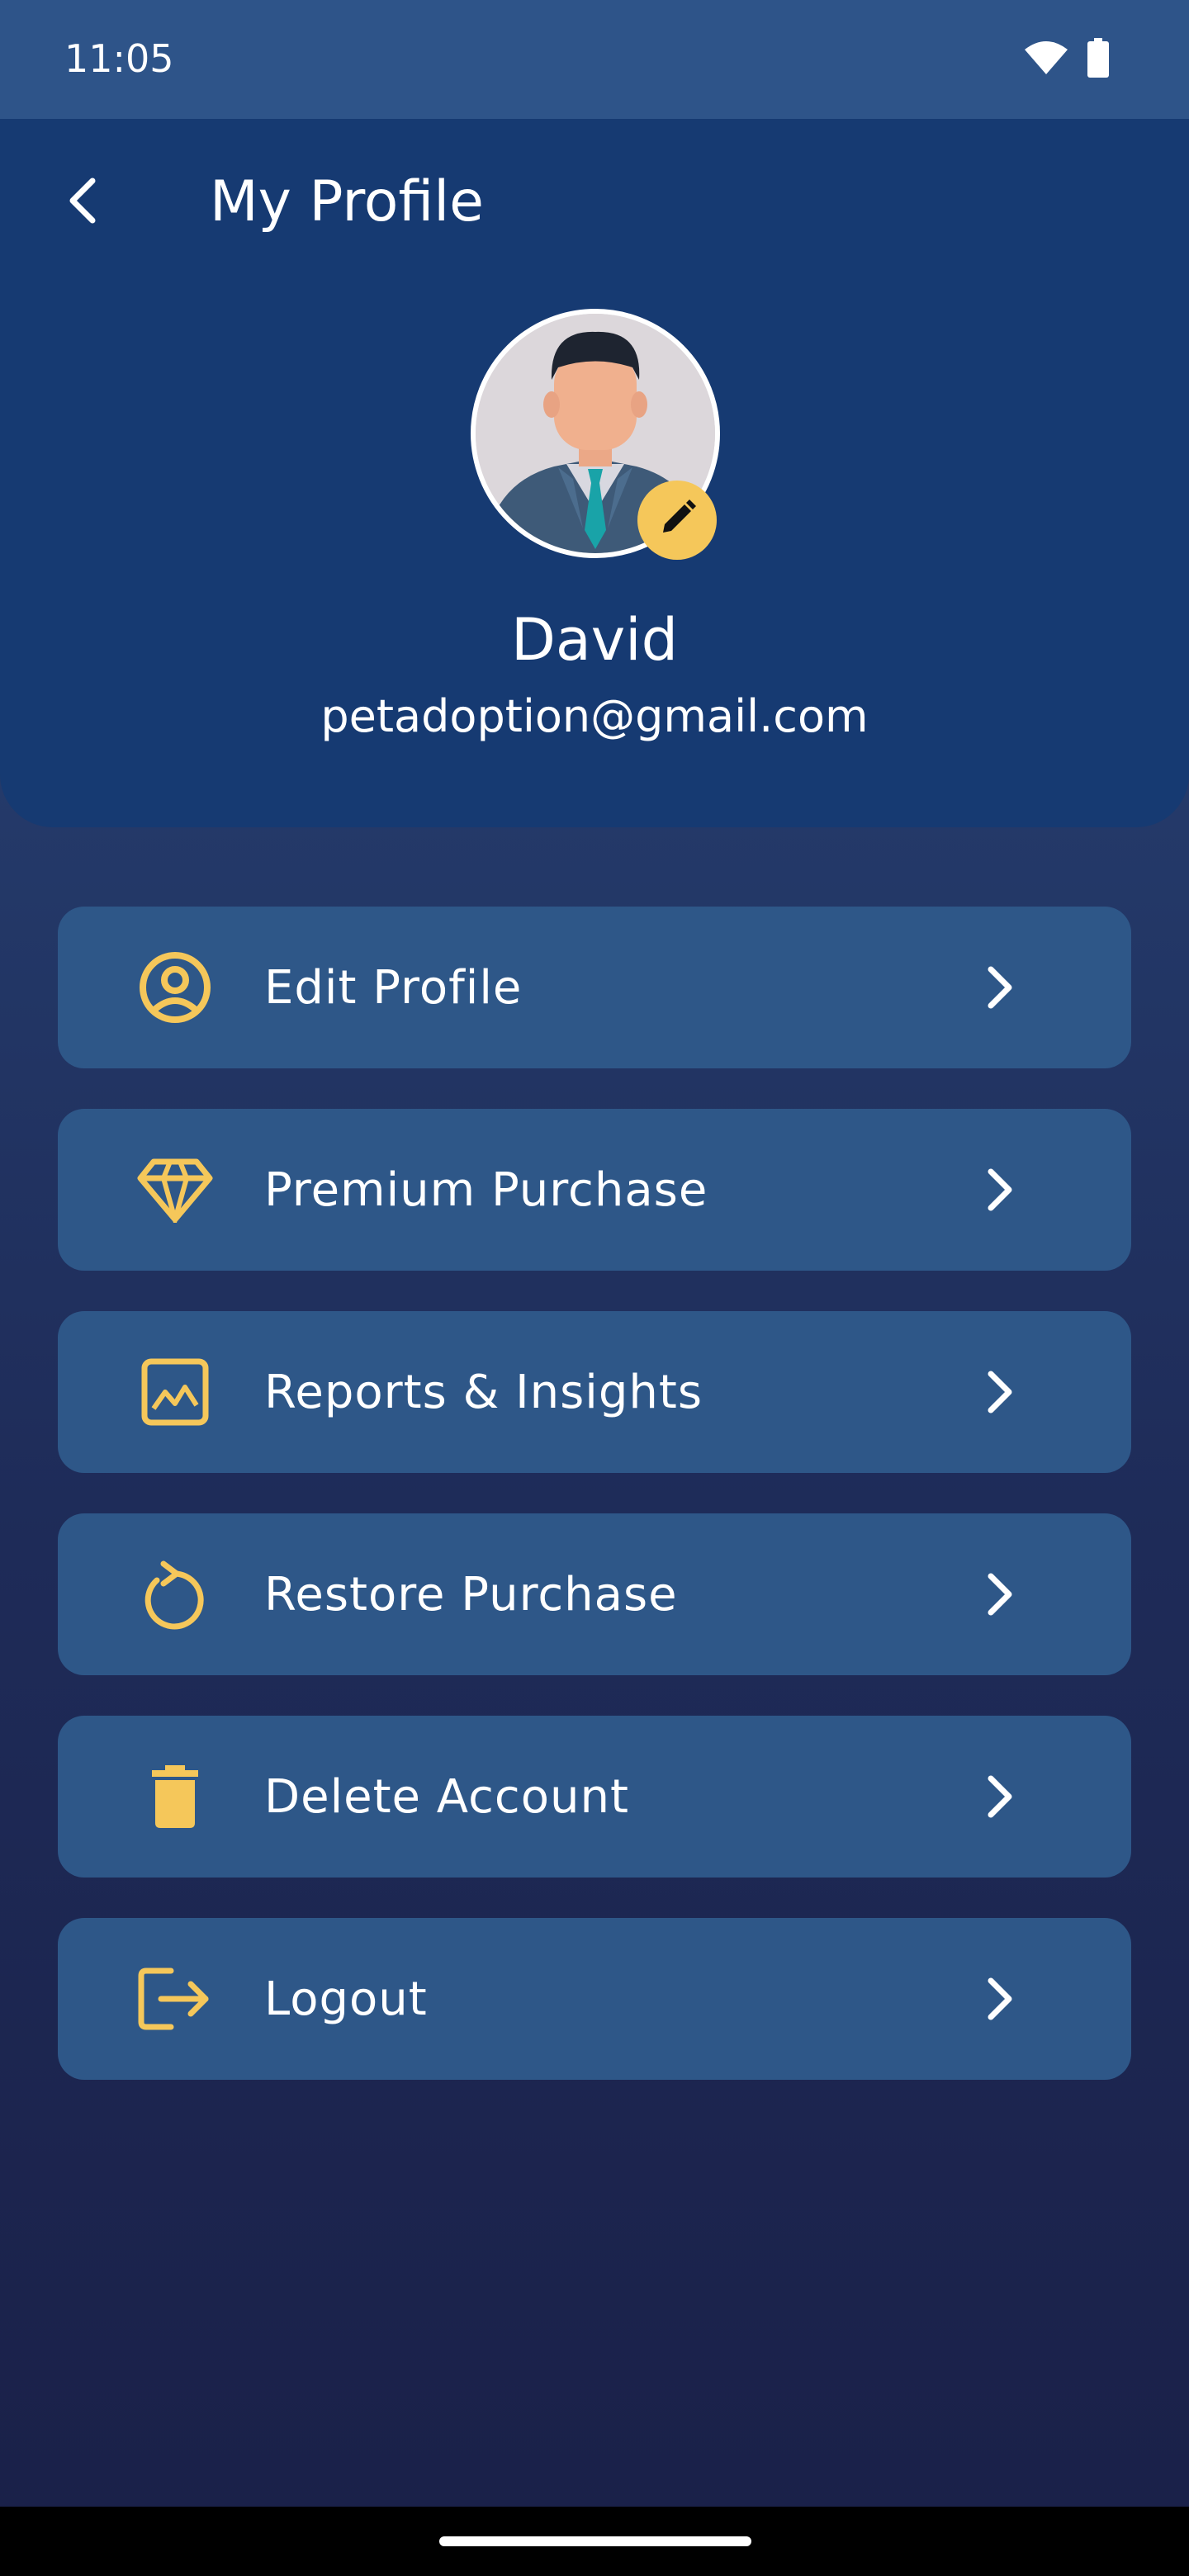  I want to click on pencil-icon, so click(677, 520).